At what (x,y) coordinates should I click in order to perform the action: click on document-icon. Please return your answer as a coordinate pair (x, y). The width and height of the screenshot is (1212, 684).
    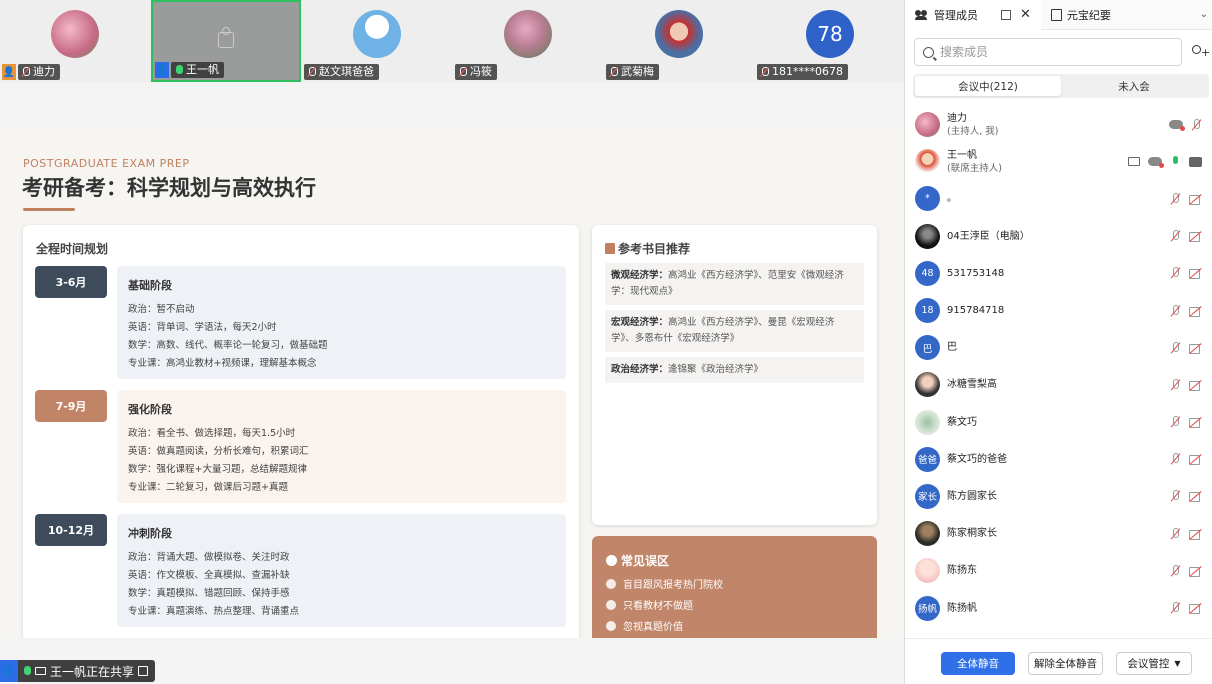
    Looking at the image, I should click on (1056, 14).